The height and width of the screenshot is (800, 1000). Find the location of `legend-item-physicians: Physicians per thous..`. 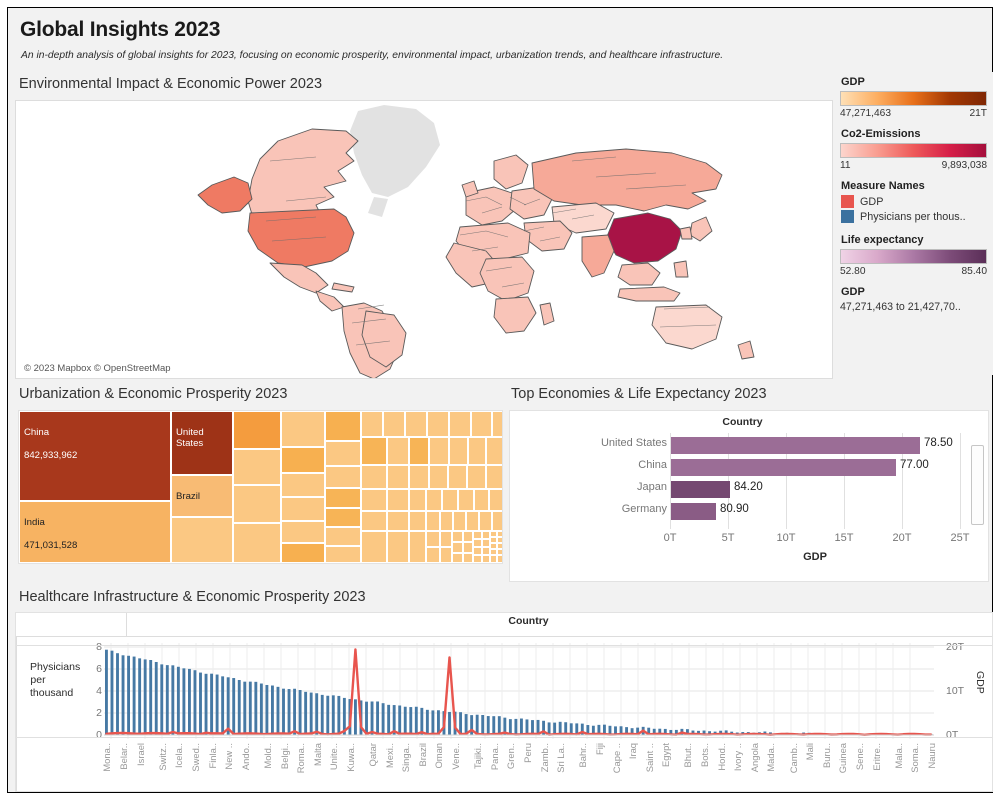

legend-item-physicians: Physicians per thous.. is located at coordinates (914, 216).